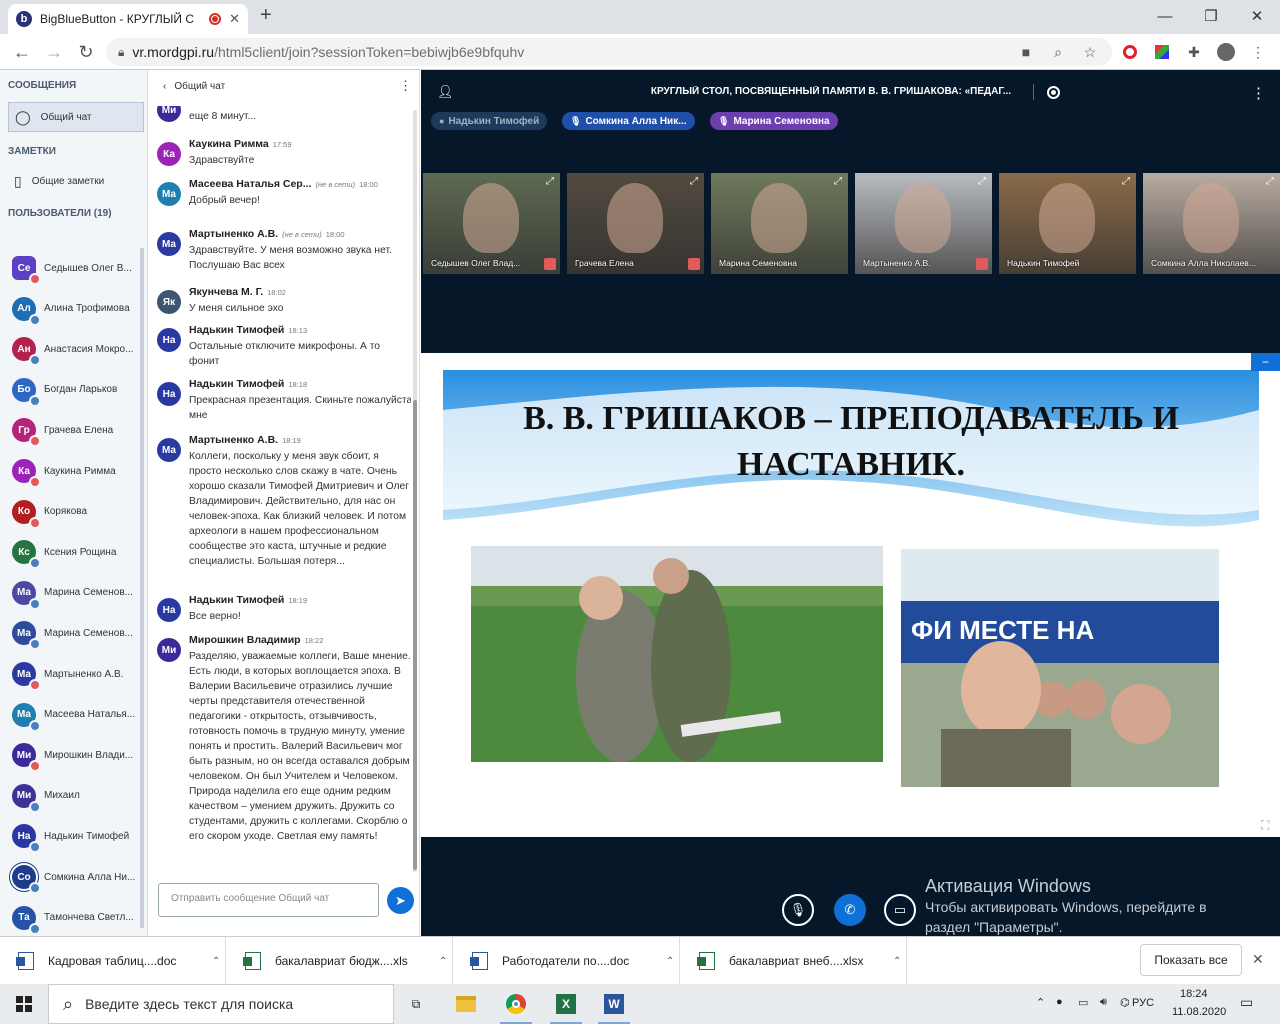  Describe the element at coordinates (1130, 52) in the screenshot. I see `opera-extension-icon` at that location.